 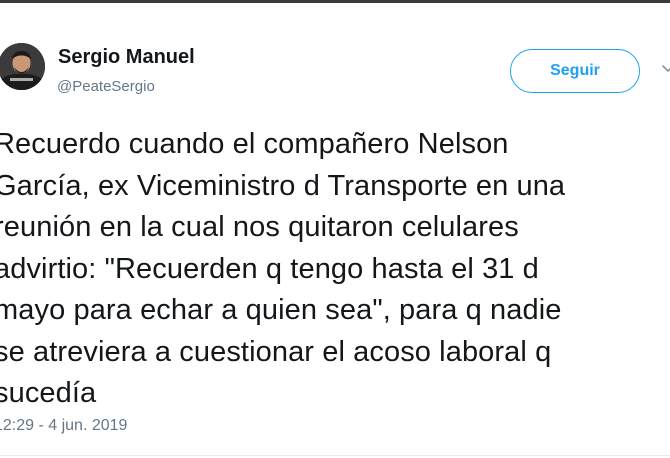 I want to click on user-handle: @PeateSergio, so click(x=106, y=86).